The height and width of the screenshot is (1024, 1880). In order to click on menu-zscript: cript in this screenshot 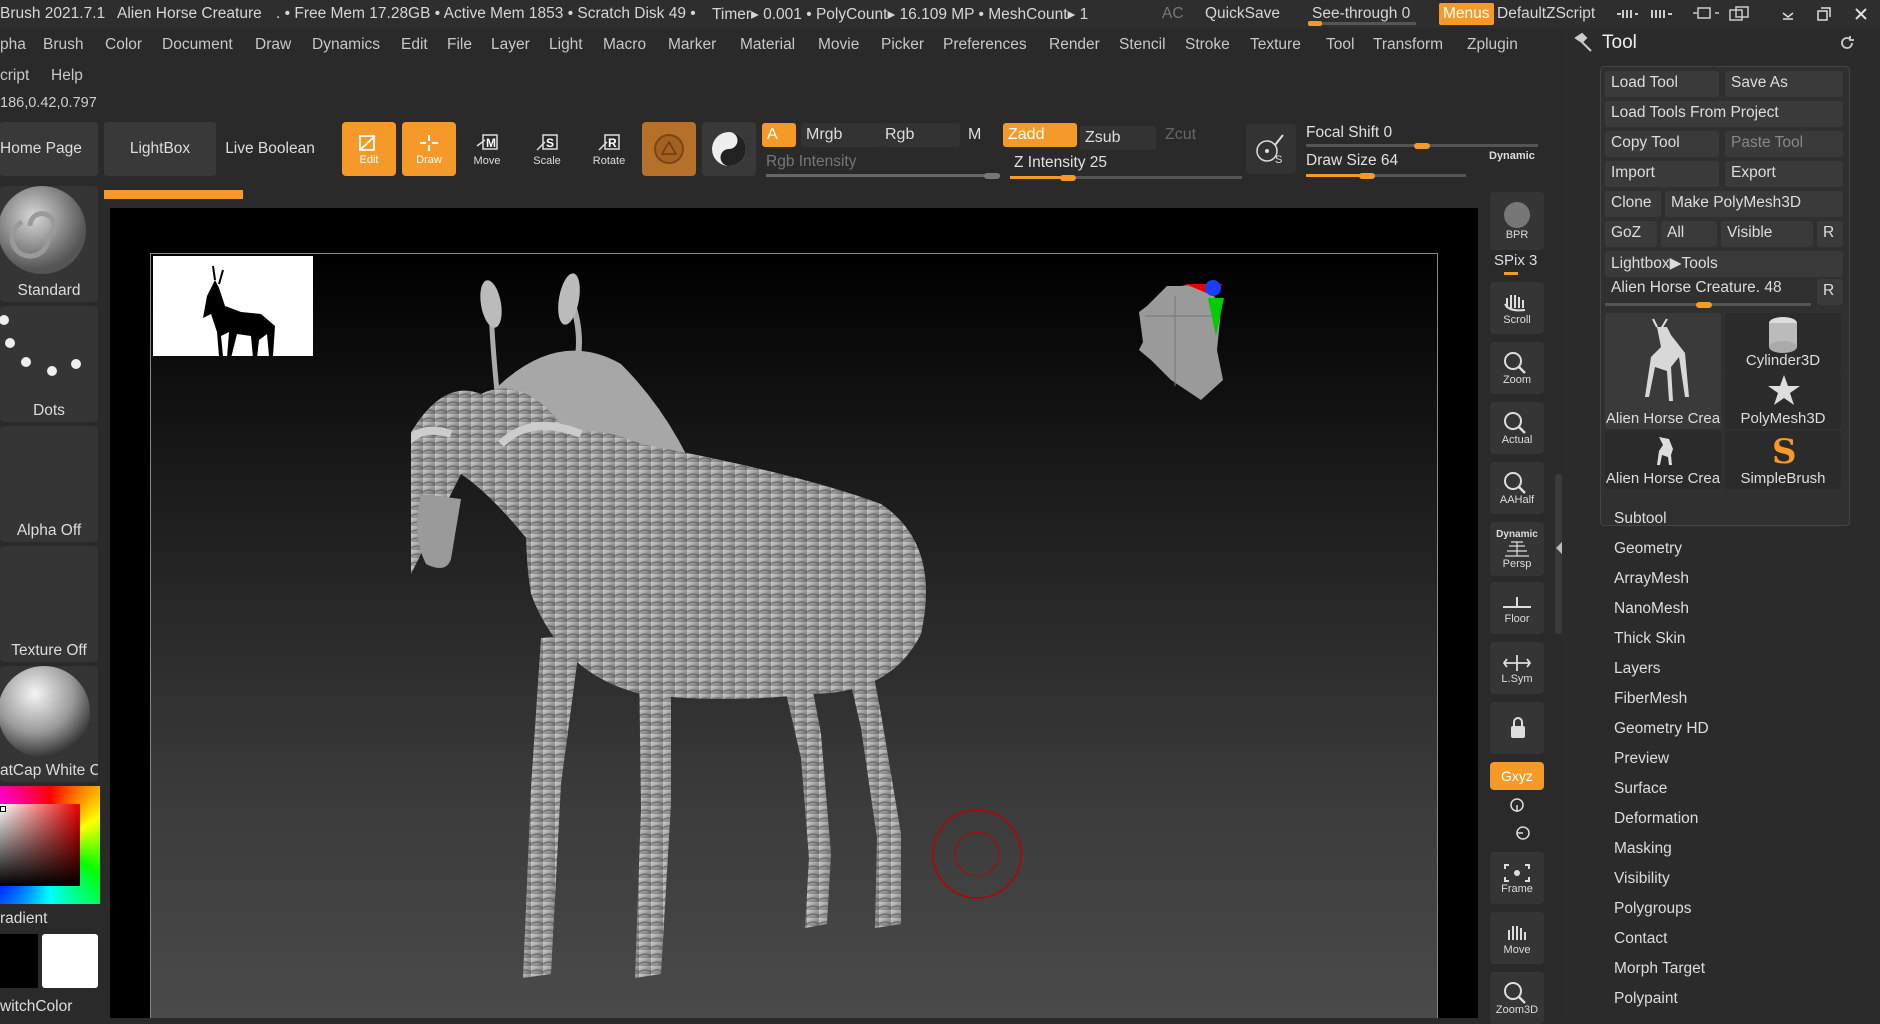, I will do `click(14, 76)`.